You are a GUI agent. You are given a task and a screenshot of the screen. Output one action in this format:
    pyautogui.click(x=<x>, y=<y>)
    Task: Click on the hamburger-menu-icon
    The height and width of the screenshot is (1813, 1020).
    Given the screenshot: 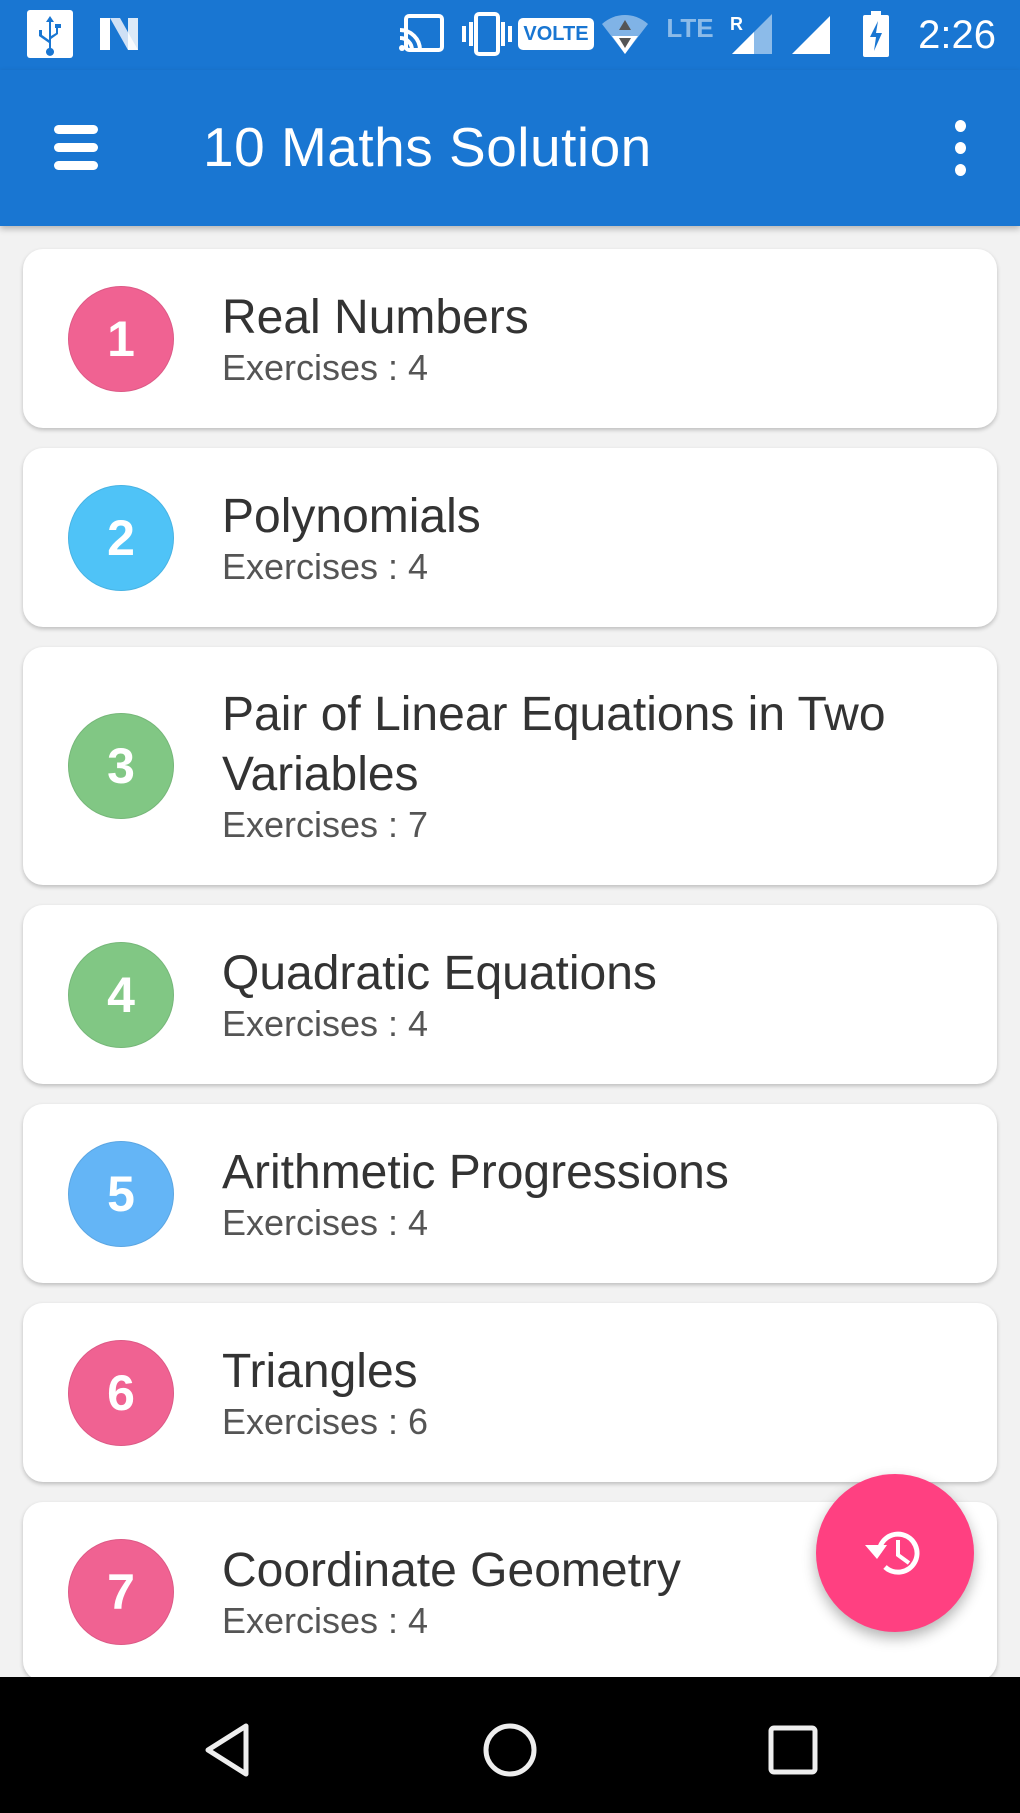 What is the action you would take?
    pyautogui.click(x=76, y=148)
    